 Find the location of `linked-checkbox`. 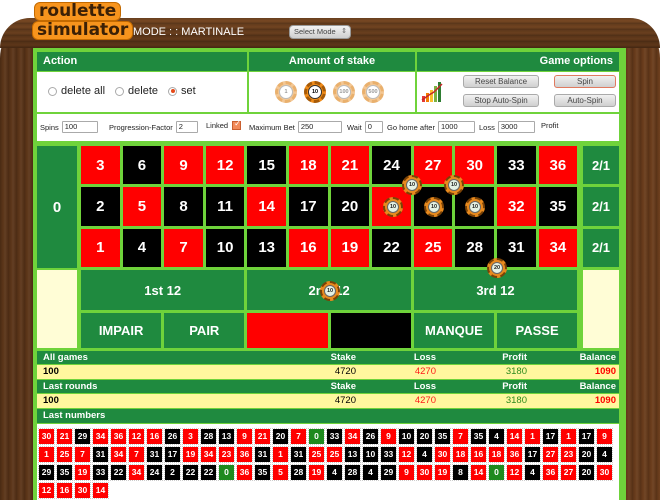

linked-checkbox is located at coordinates (237, 124).